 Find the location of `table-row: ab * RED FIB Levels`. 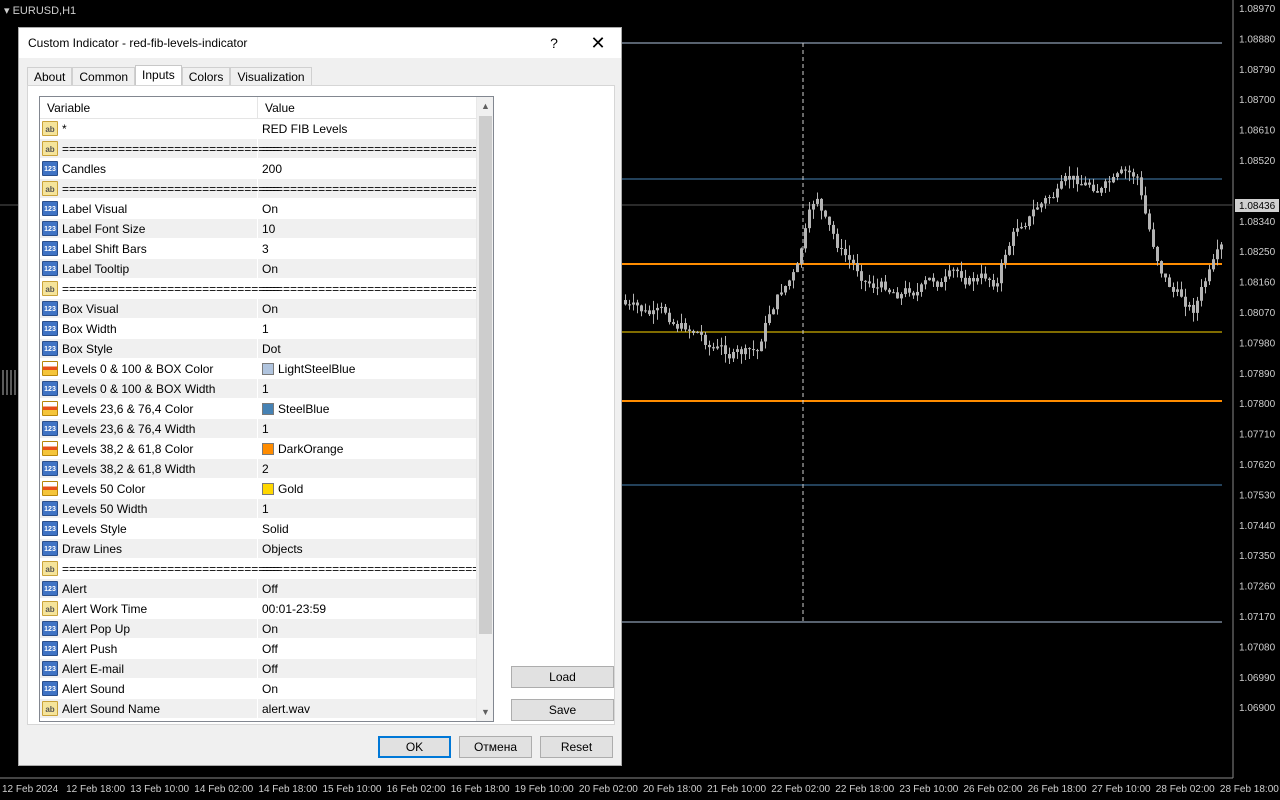

table-row: ab * RED FIB Levels is located at coordinates (266, 129).